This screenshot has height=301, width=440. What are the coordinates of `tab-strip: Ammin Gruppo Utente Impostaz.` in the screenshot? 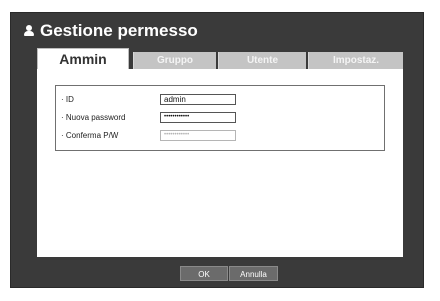 It's located at (220, 58).